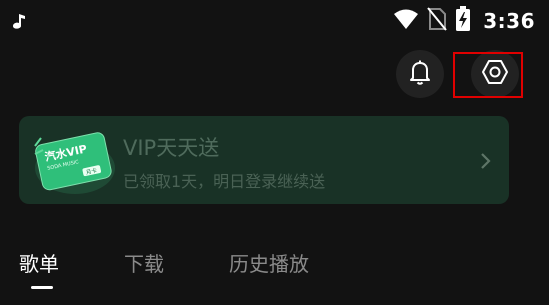  What do you see at coordinates (224, 181) in the screenshot?
I see `vip-subtitle: 已领取1天，明日登录继续送` at bounding box center [224, 181].